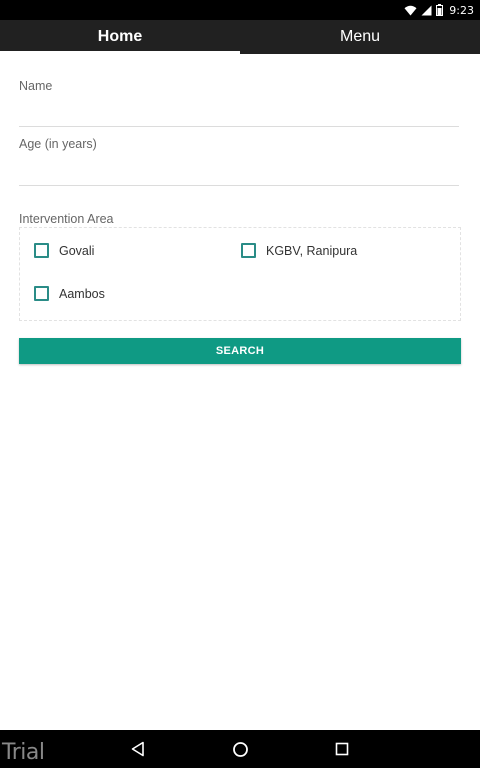 This screenshot has height=768, width=480. Describe the element at coordinates (23, 752) in the screenshot. I see `trial-watermark: Trial` at that location.